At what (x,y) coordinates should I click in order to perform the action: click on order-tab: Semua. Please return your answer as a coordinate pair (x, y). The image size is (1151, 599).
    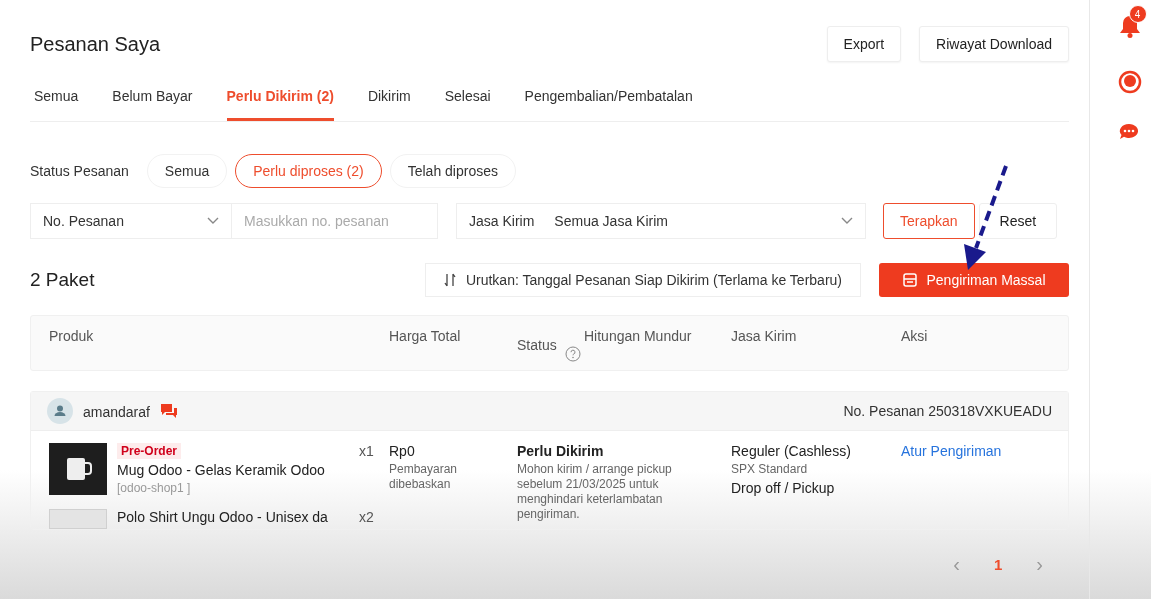
    Looking at the image, I should click on (56, 97).